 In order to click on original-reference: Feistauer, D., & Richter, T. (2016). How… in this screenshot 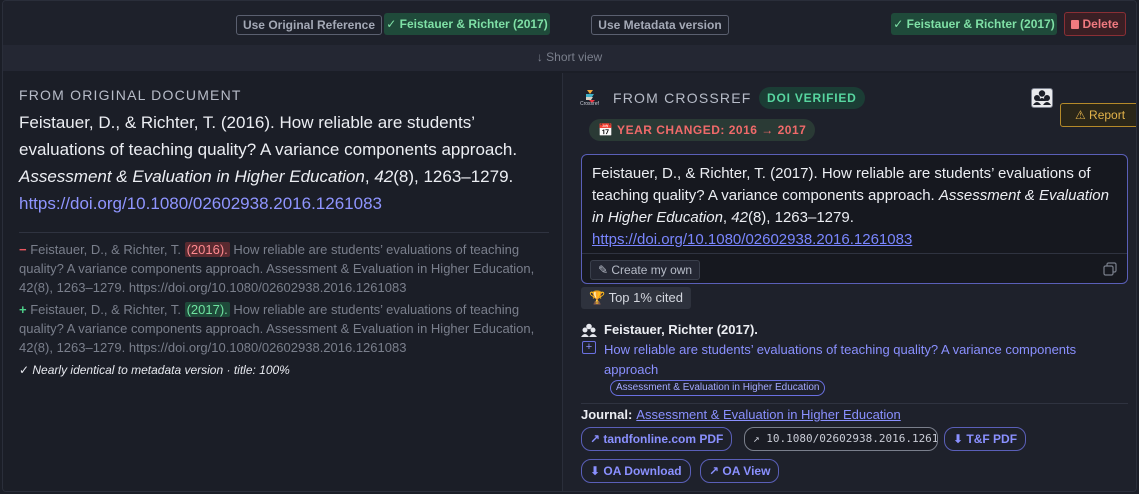, I will do `click(279, 163)`.